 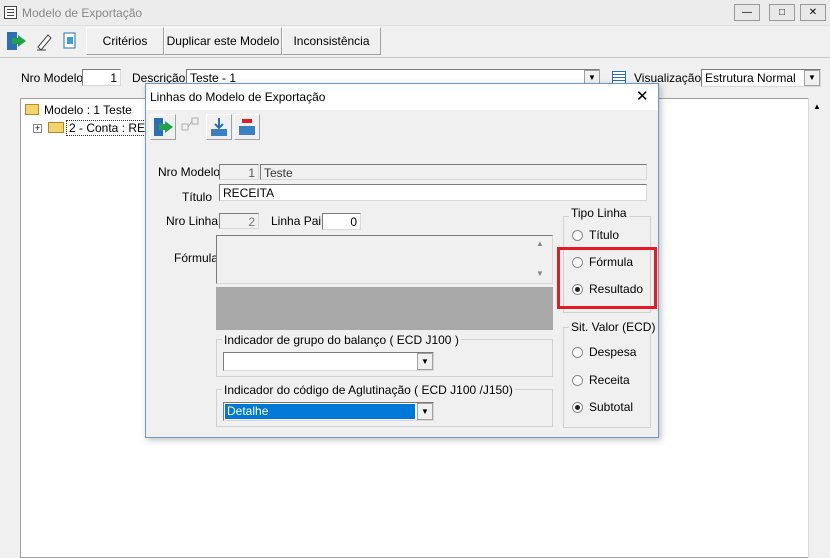 I want to click on aglutinacao-selected-value: Detalhe, so click(x=320, y=411).